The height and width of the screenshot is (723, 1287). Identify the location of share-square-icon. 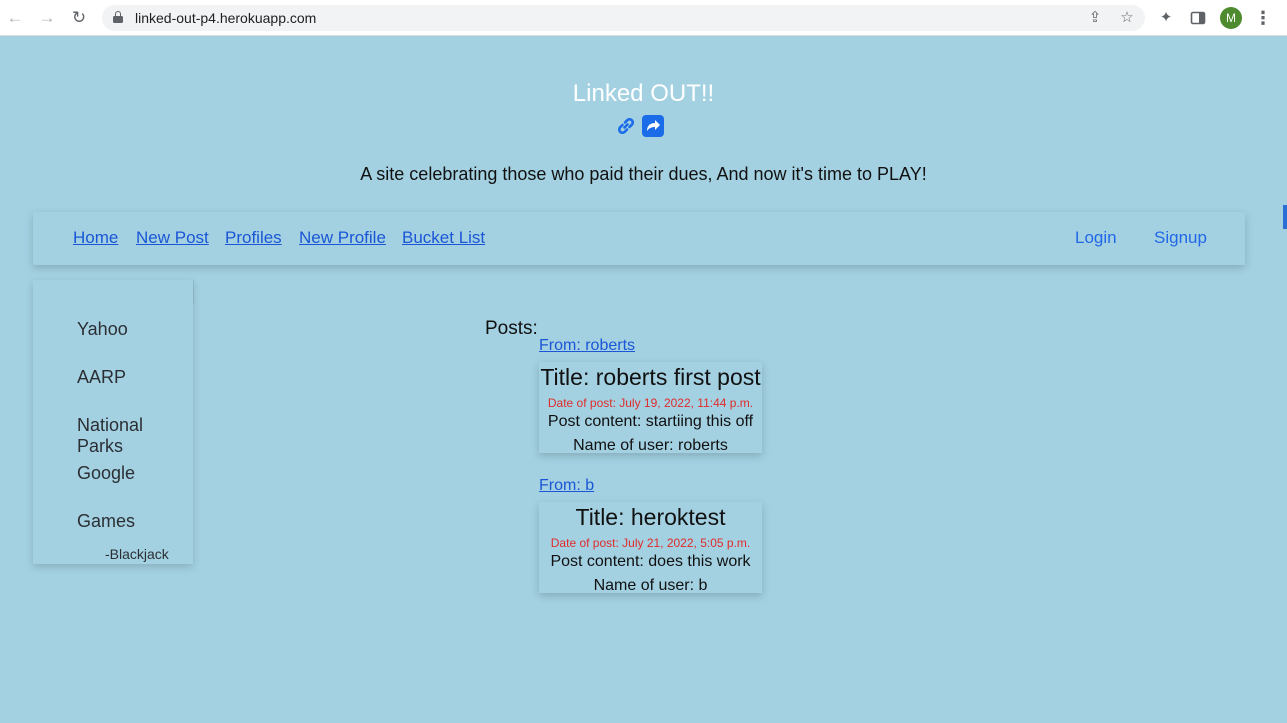
(653, 126).